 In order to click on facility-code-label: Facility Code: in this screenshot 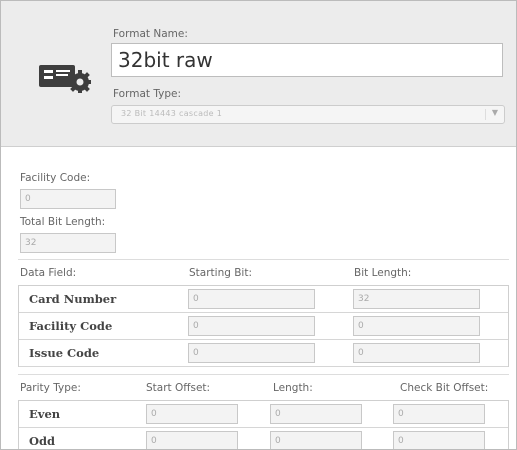, I will do `click(55, 178)`.